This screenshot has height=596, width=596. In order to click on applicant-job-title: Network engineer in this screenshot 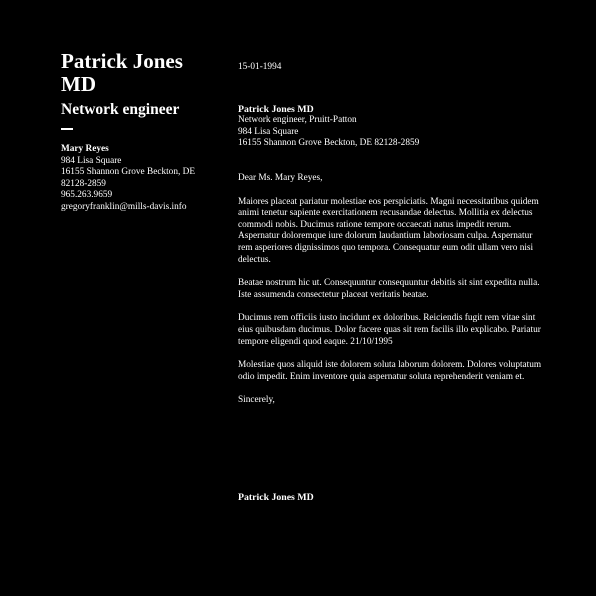, I will do `click(120, 109)`.